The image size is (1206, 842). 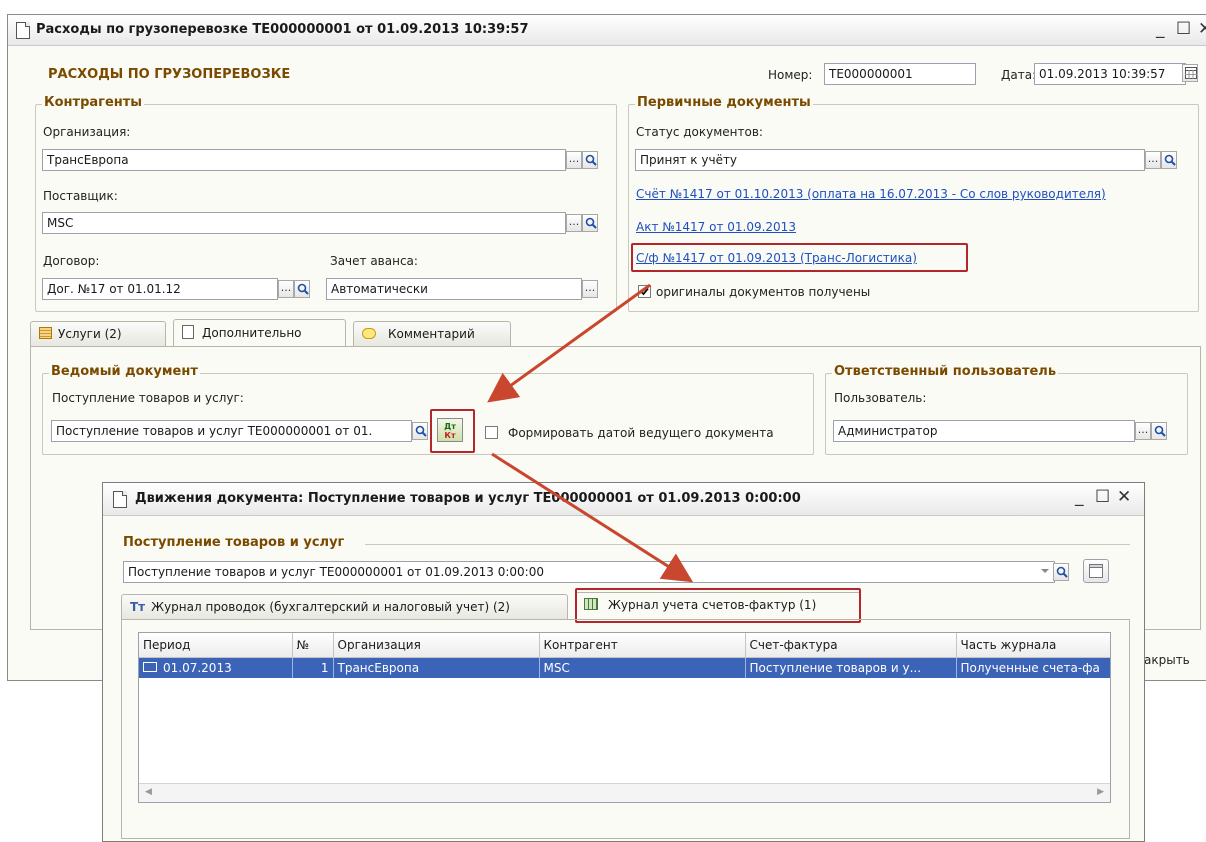 I want to click on advance-field: Автоматически, so click(x=454, y=289).